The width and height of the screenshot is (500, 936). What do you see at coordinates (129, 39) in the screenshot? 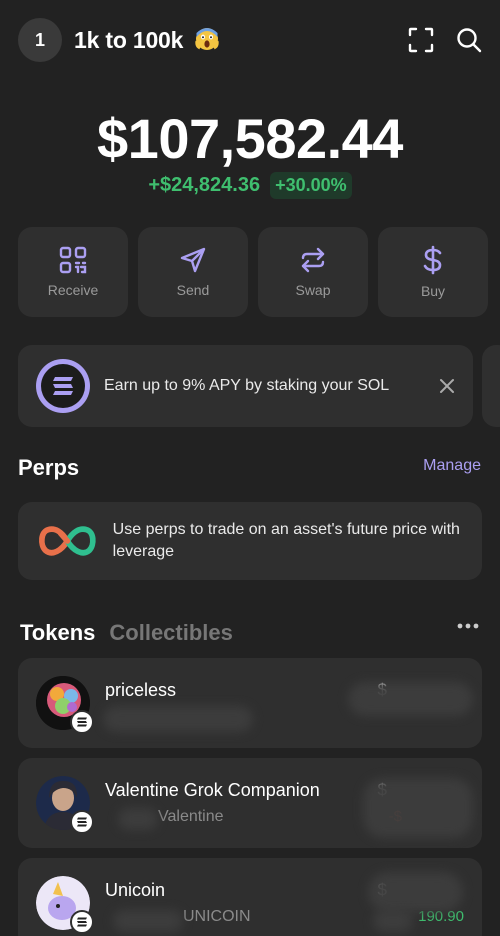
I see `account-name-text: 1k to 100k` at bounding box center [129, 39].